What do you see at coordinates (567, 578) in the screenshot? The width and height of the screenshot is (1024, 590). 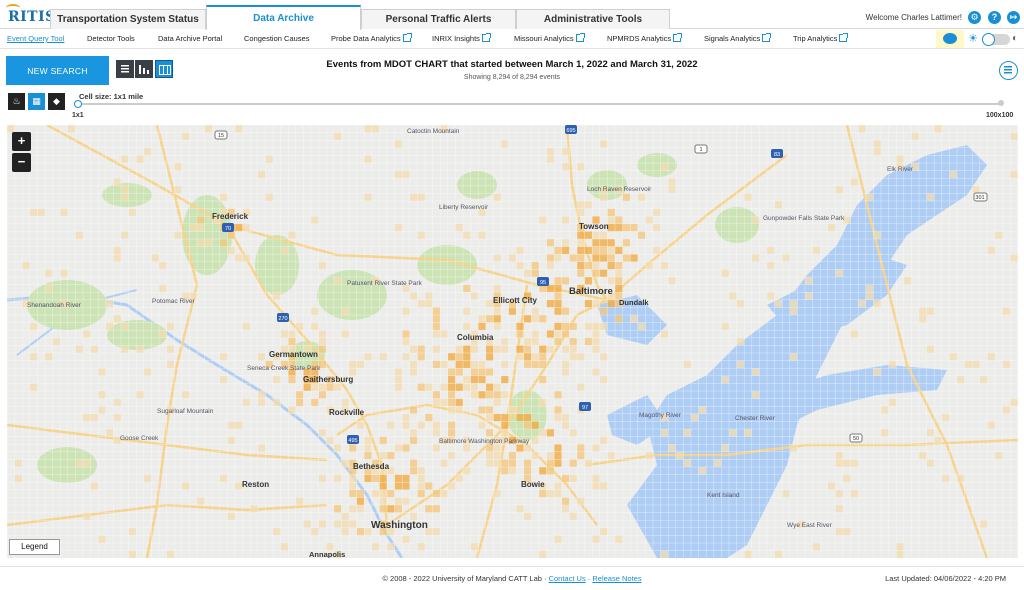 I see `contact-us-link: Contact Us` at bounding box center [567, 578].